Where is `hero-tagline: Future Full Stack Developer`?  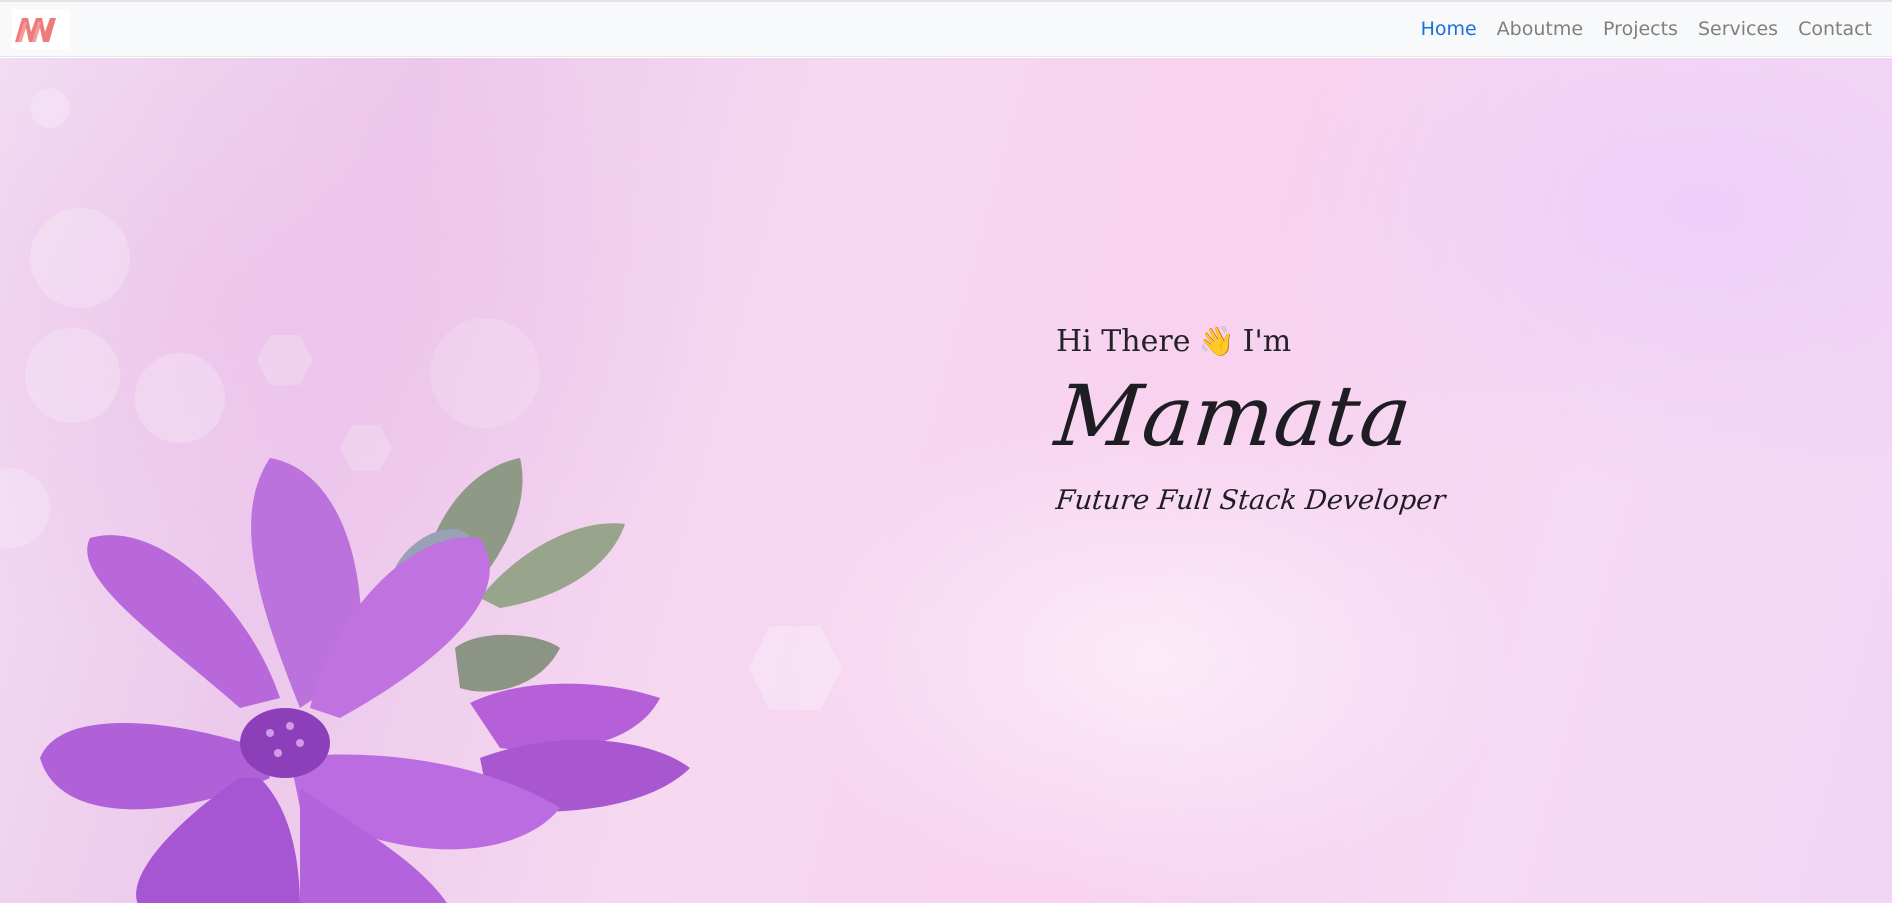
hero-tagline: Future Full Stack Developer is located at coordinates (1250, 500).